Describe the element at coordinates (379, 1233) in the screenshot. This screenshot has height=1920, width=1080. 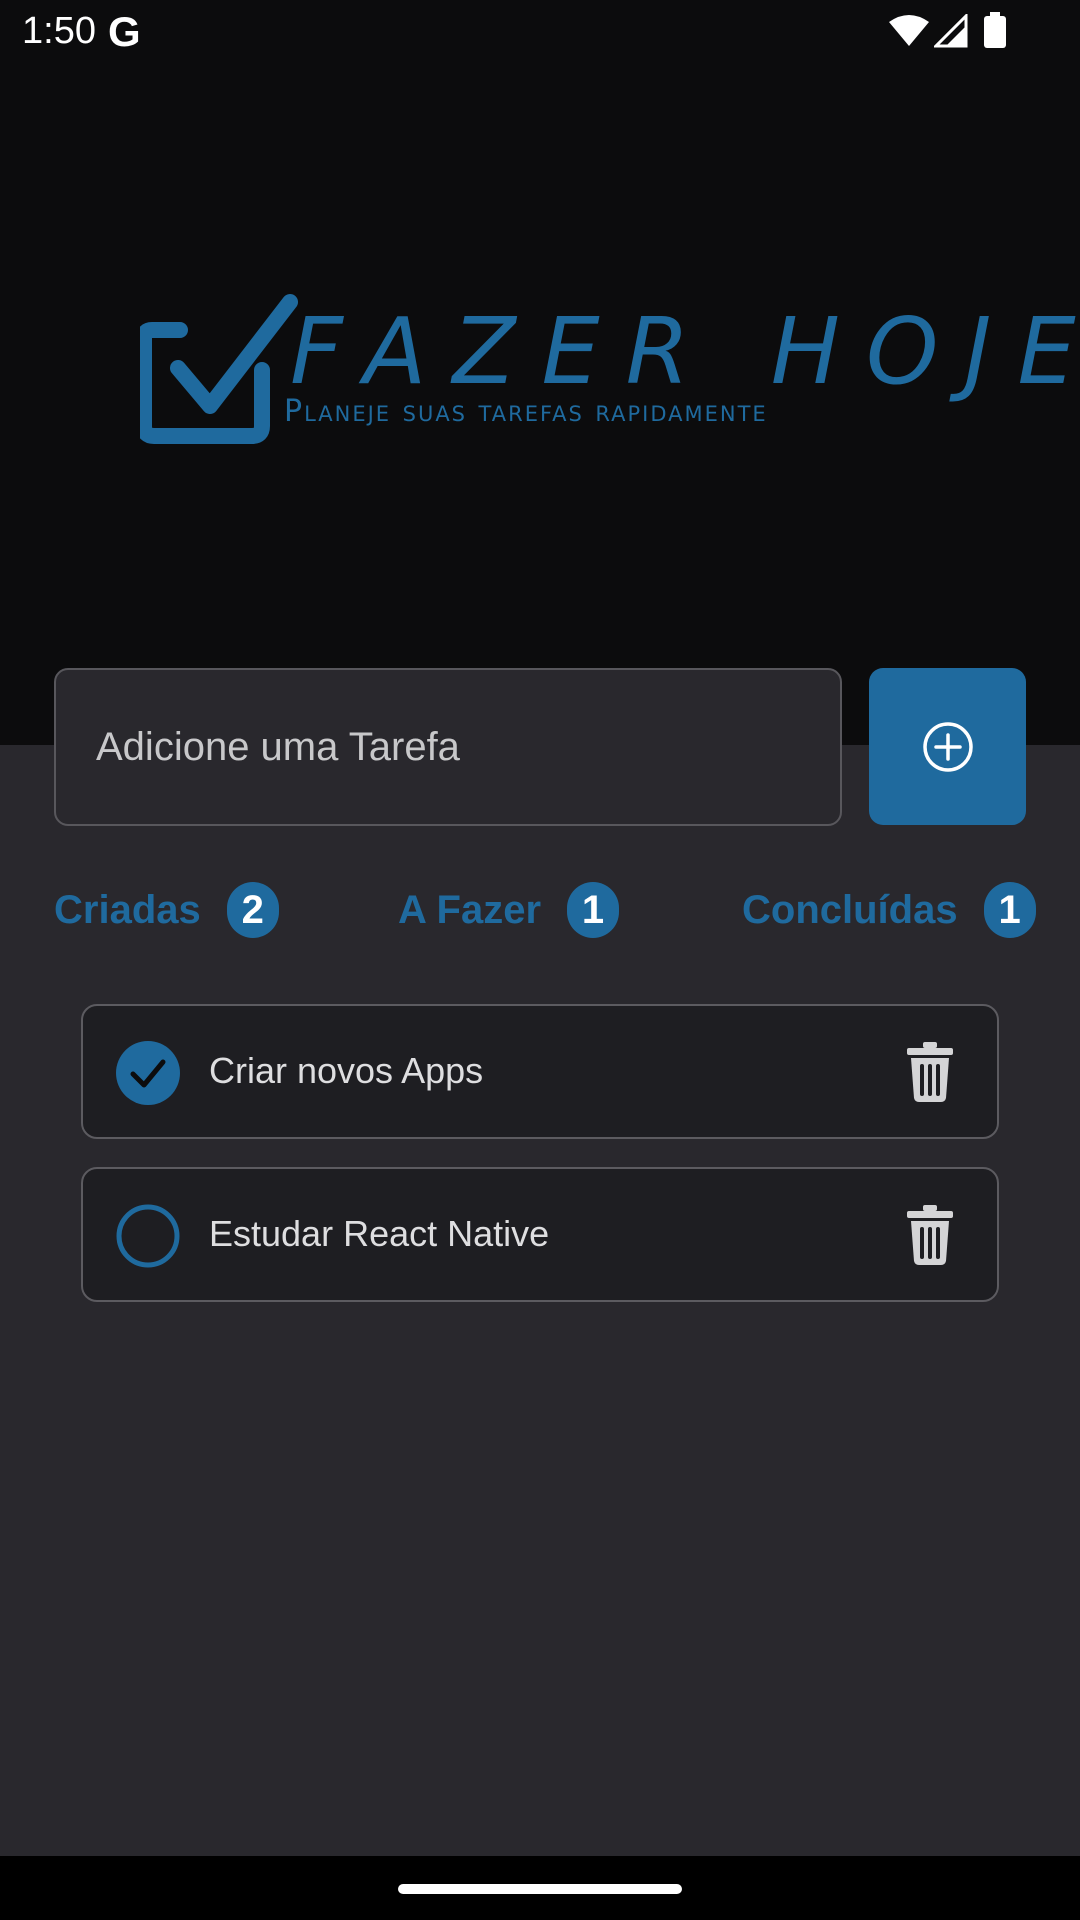
I see `task-text: Estudar React Native` at that location.